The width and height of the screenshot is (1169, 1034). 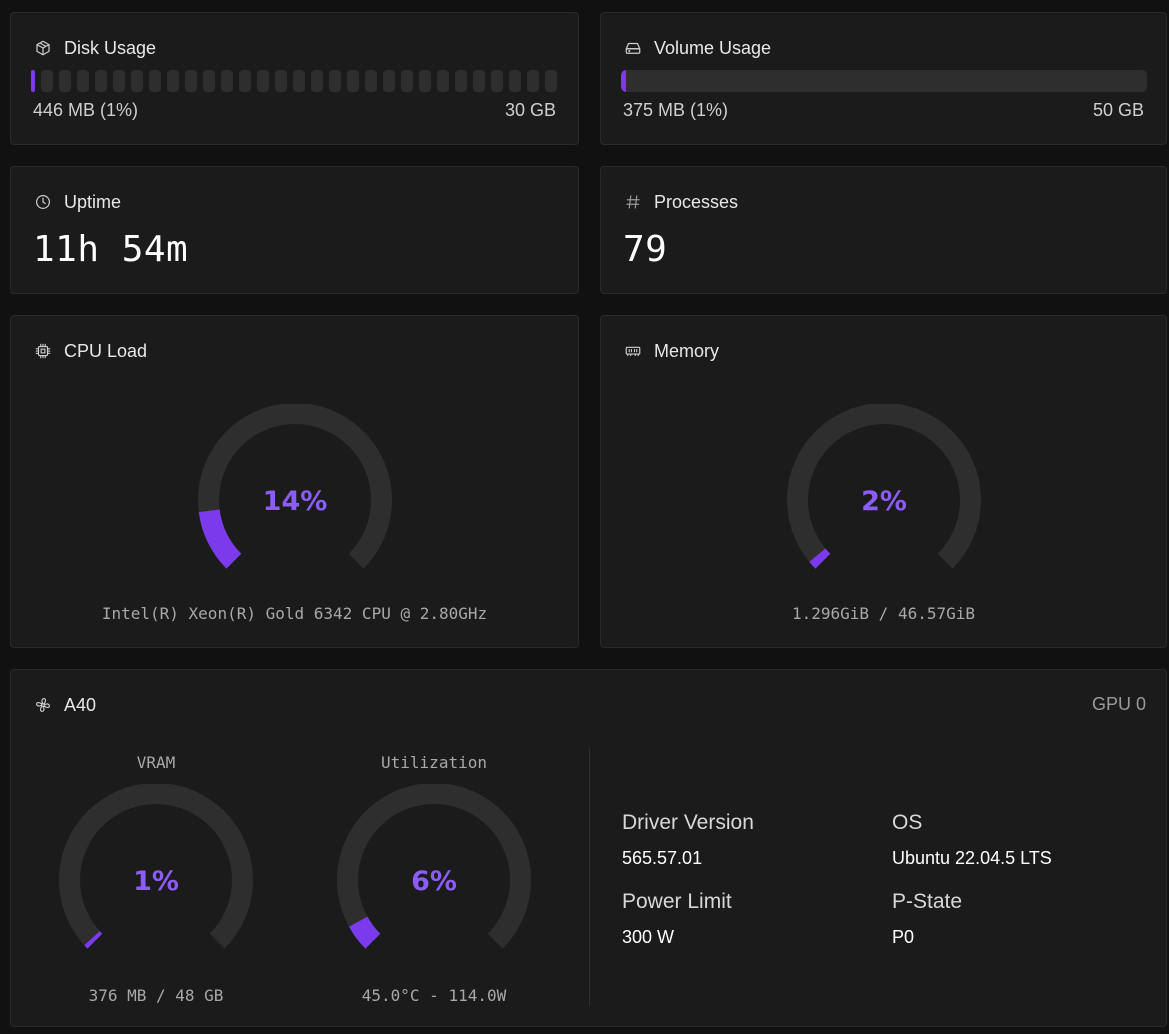 What do you see at coordinates (110, 47) in the screenshot?
I see `disk-usage-title: Disk Usage` at bounding box center [110, 47].